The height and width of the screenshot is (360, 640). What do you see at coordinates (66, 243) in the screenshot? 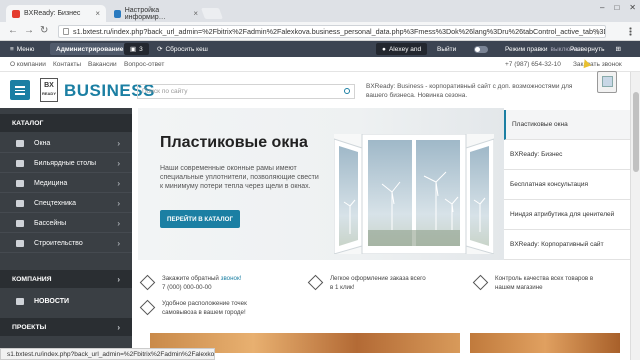
I see `sidebar-item-construction: Строительство ›` at bounding box center [66, 243].